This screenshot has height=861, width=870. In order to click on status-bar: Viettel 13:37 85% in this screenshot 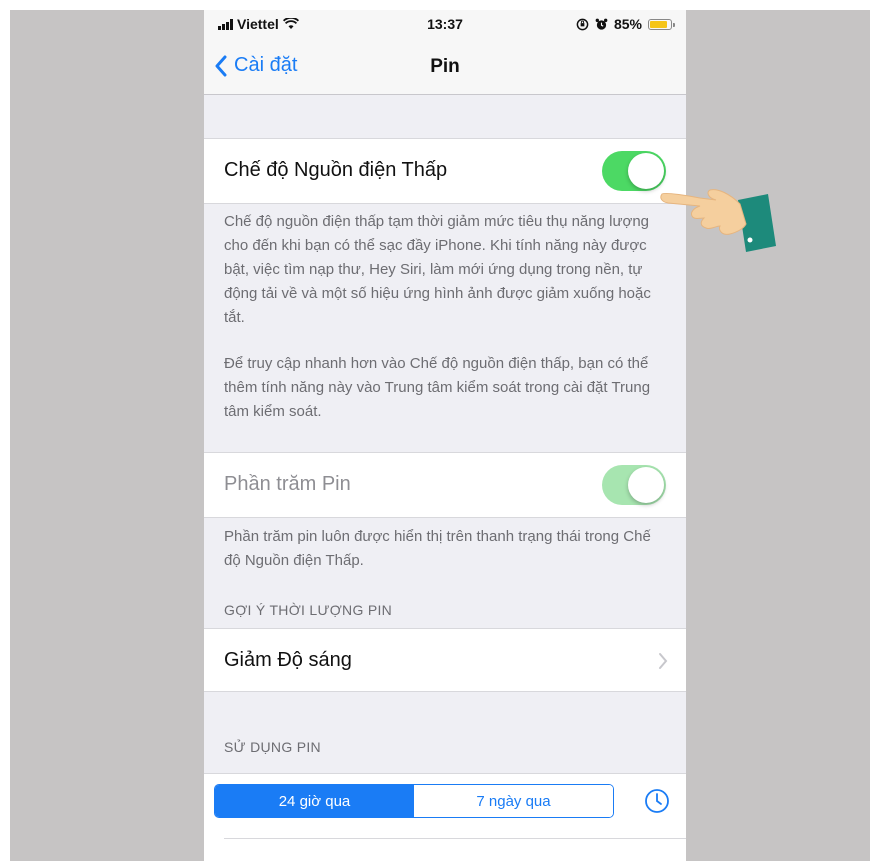, I will do `click(445, 25)`.